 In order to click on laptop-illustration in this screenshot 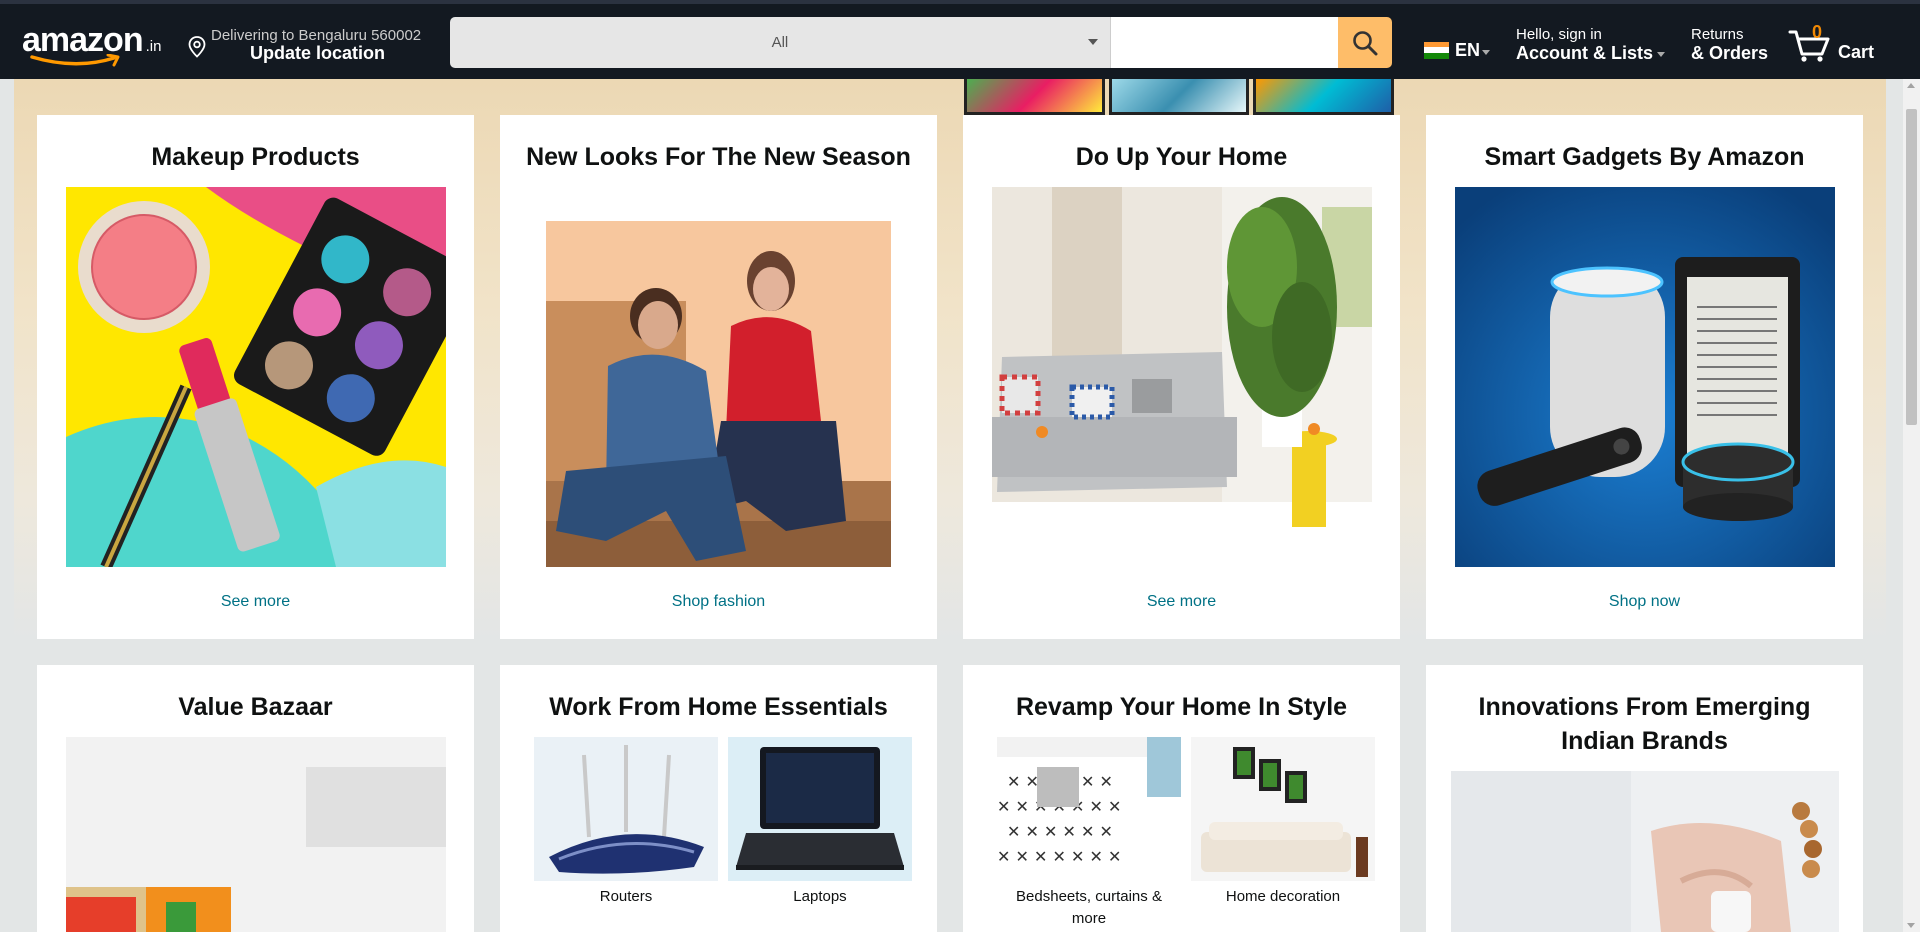, I will do `click(820, 809)`.